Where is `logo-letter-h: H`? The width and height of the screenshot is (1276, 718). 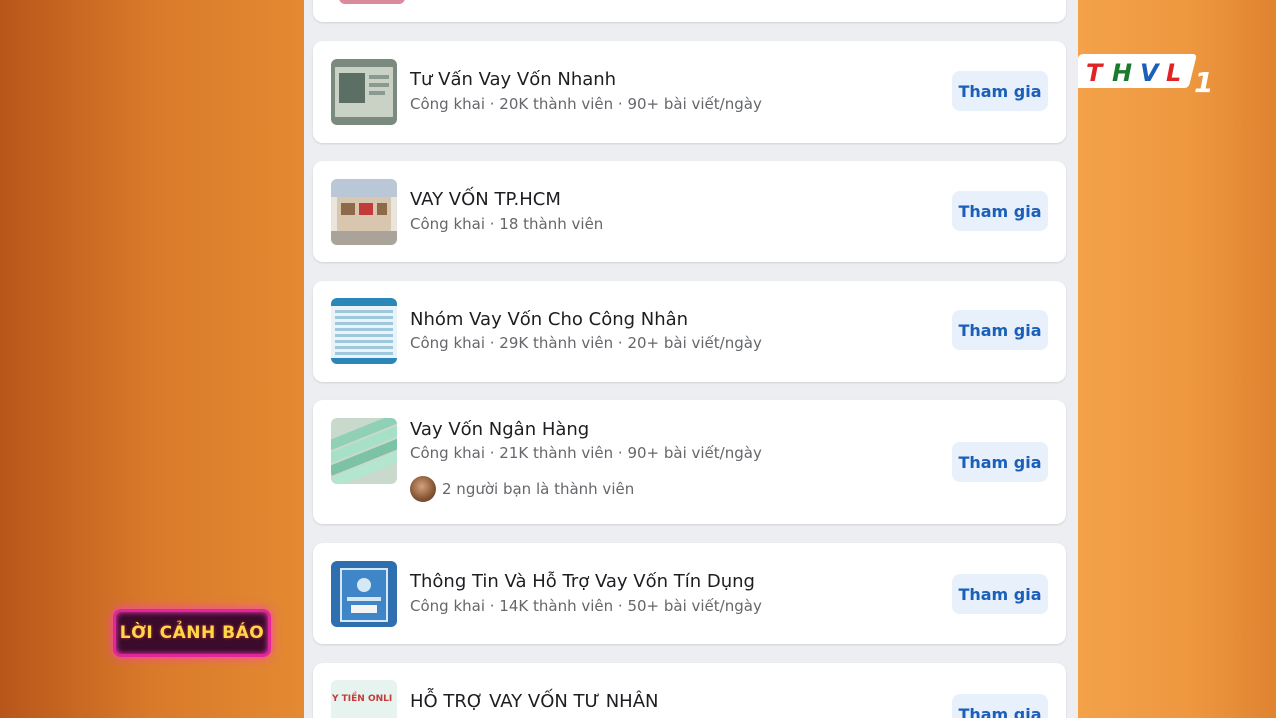
logo-letter-h: H is located at coordinates (1122, 73).